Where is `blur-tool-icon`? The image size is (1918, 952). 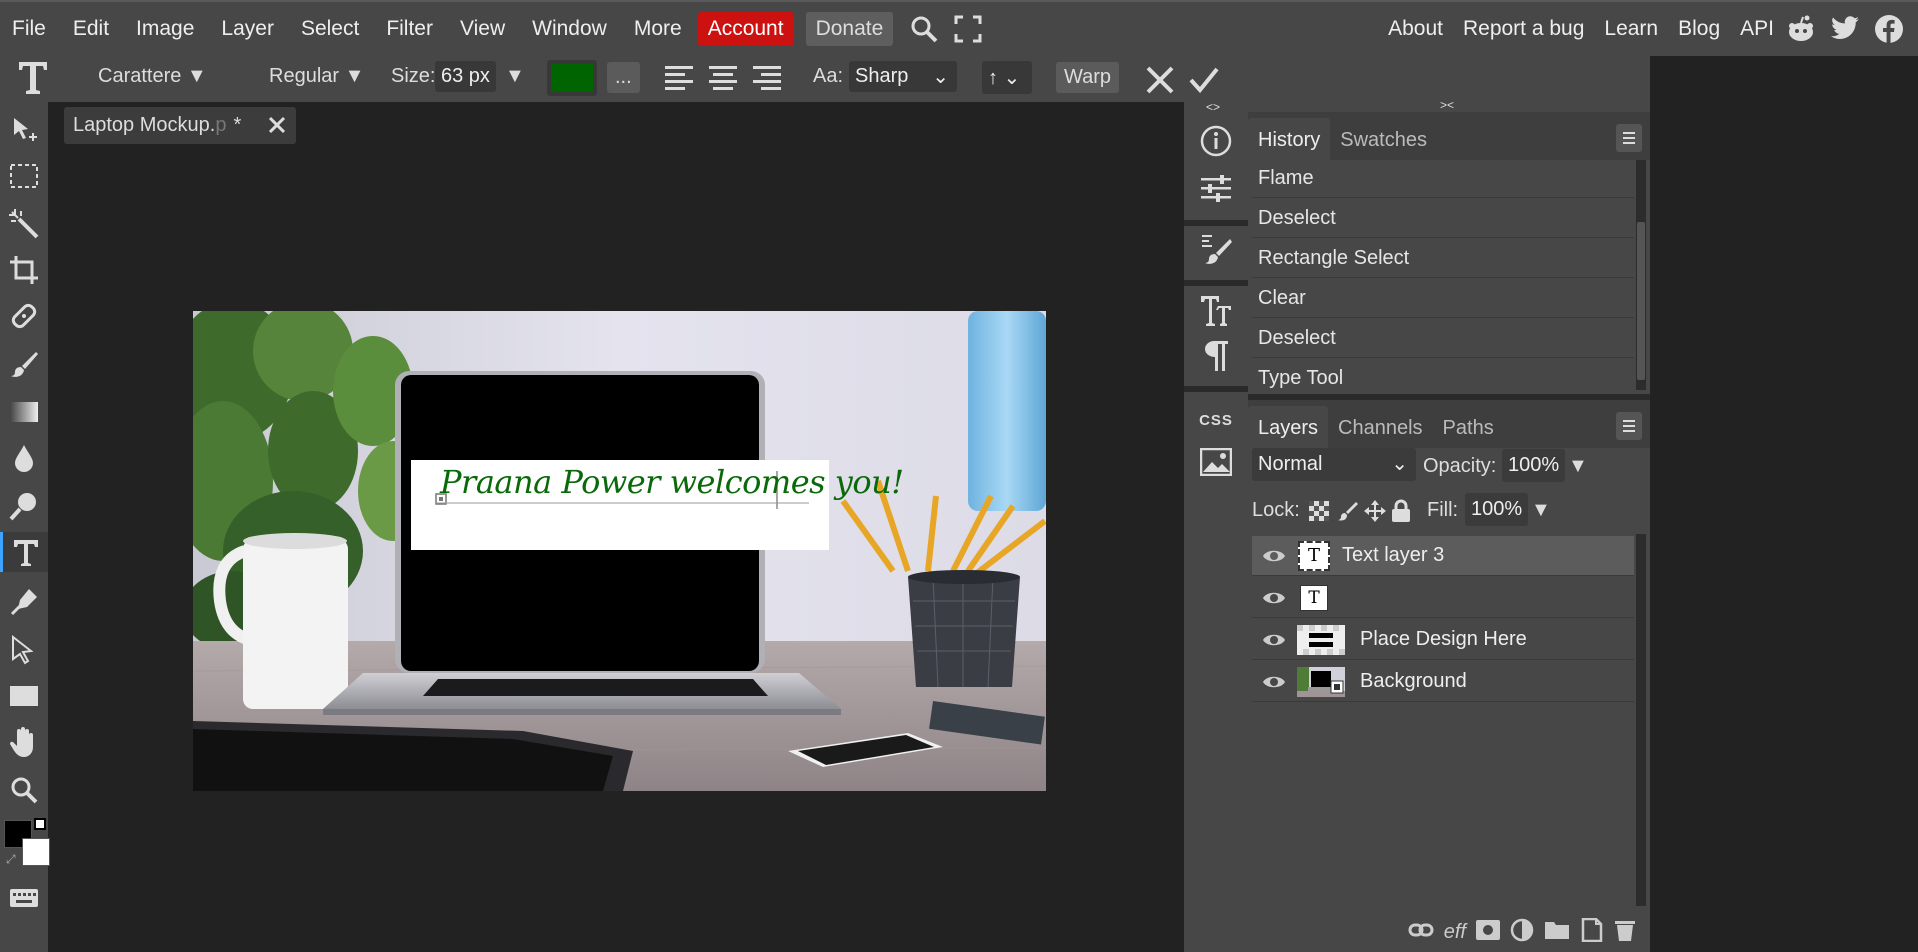 blur-tool-icon is located at coordinates (24, 458).